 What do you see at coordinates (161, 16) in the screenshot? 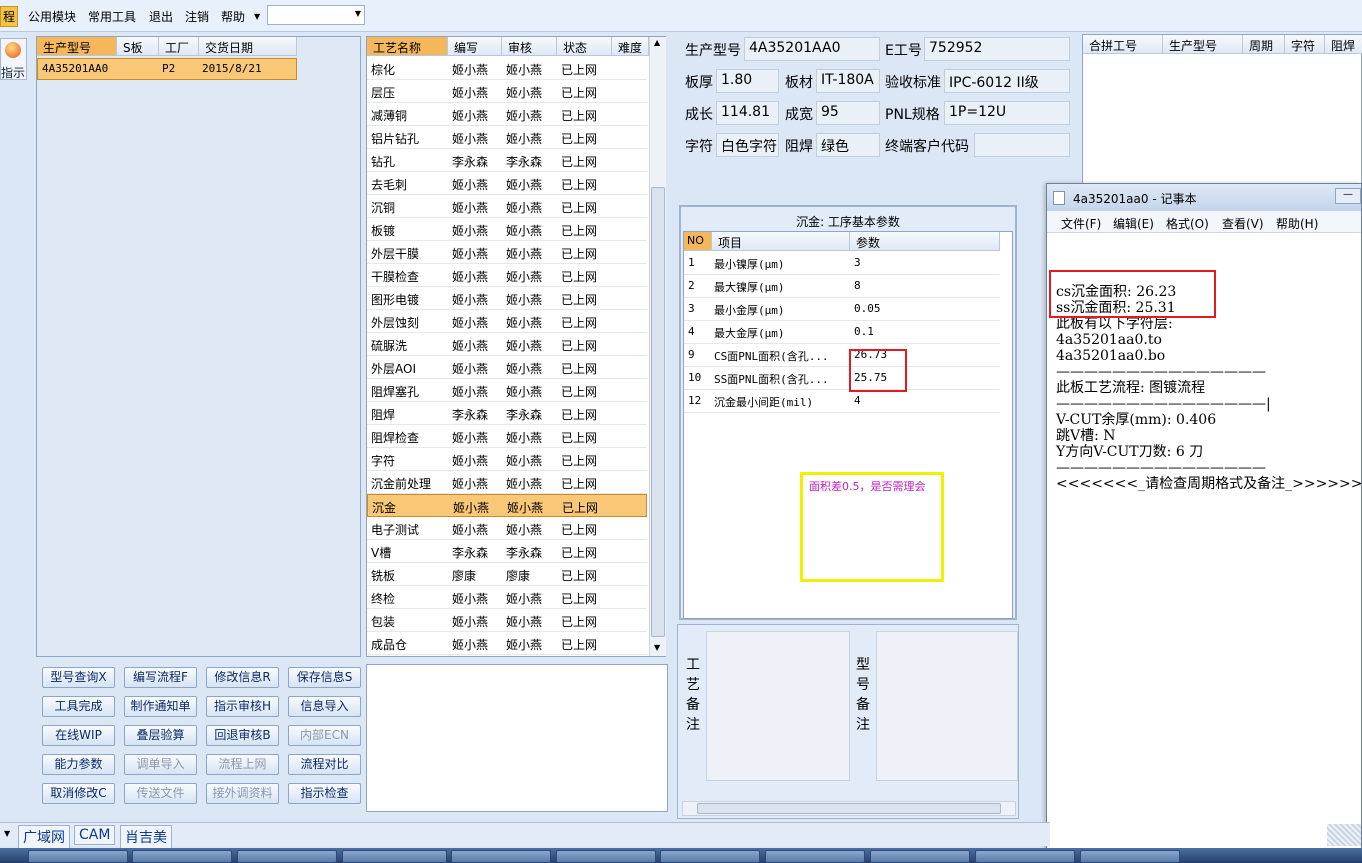
I see `menu-exit: 退出` at bounding box center [161, 16].